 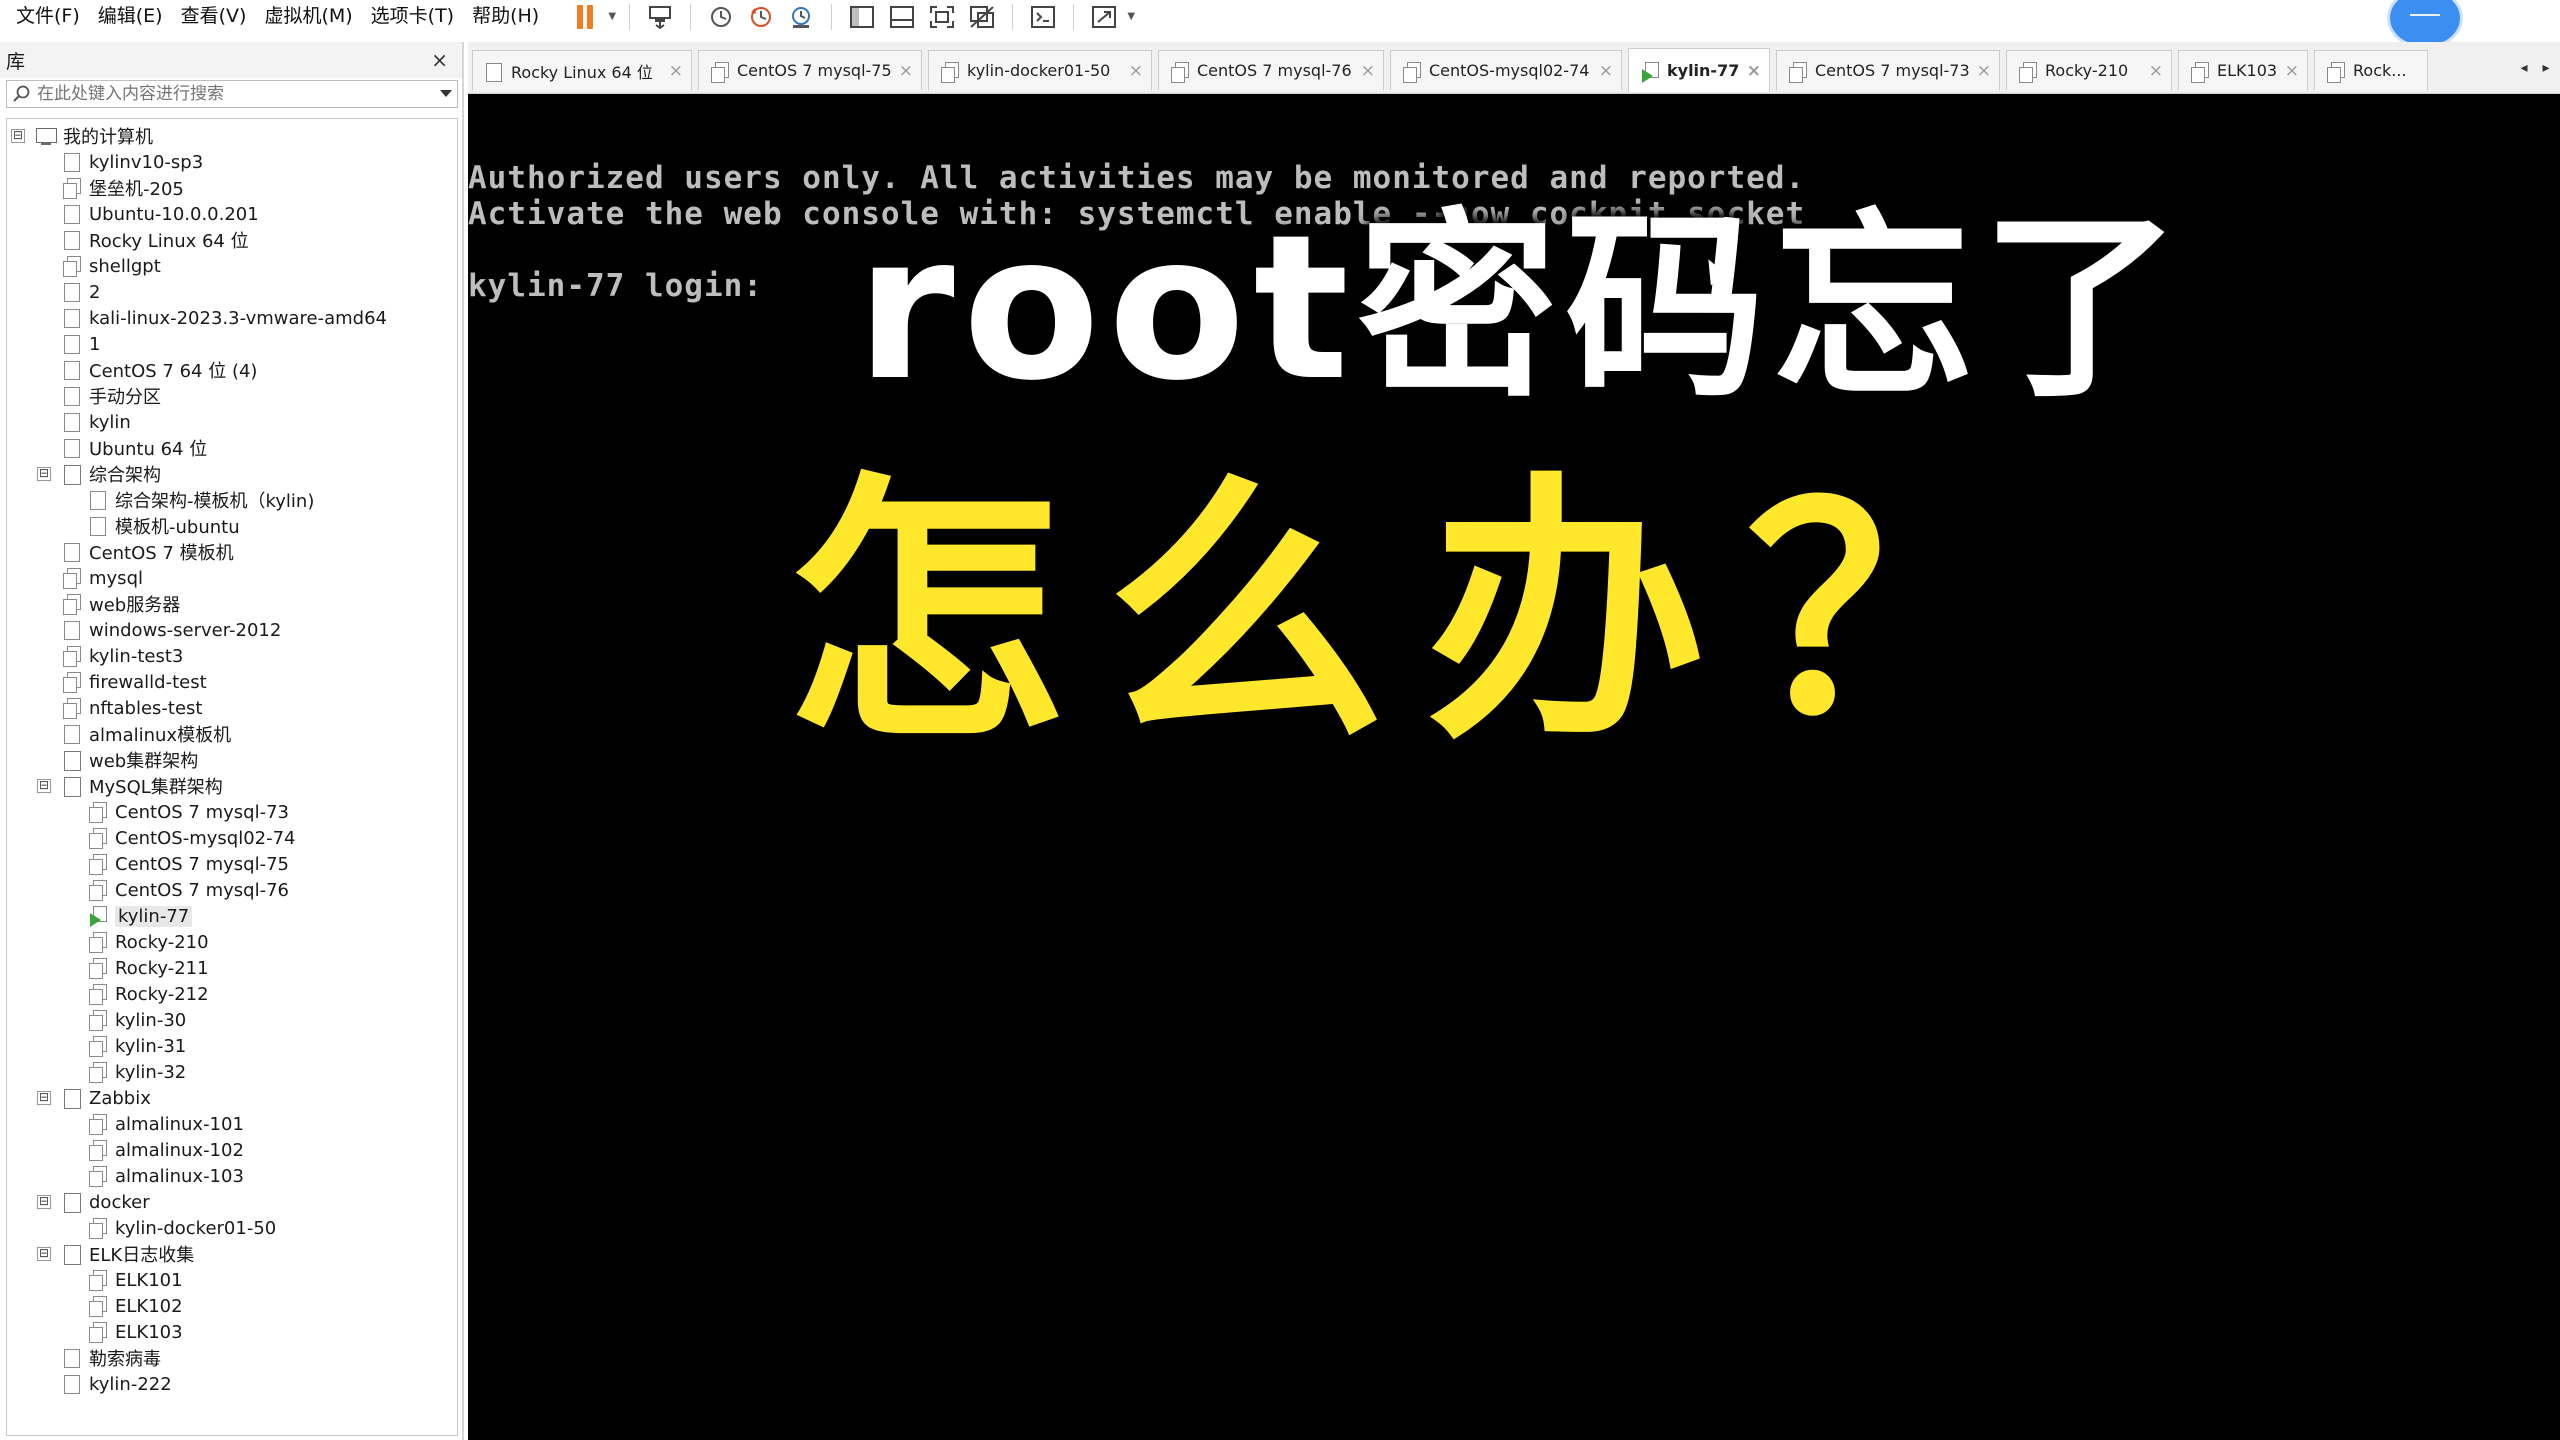 What do you see at coordinates (446, 94) in the screenshot?
I see `search-dropdown-icon` at bounding box center [446, 94].